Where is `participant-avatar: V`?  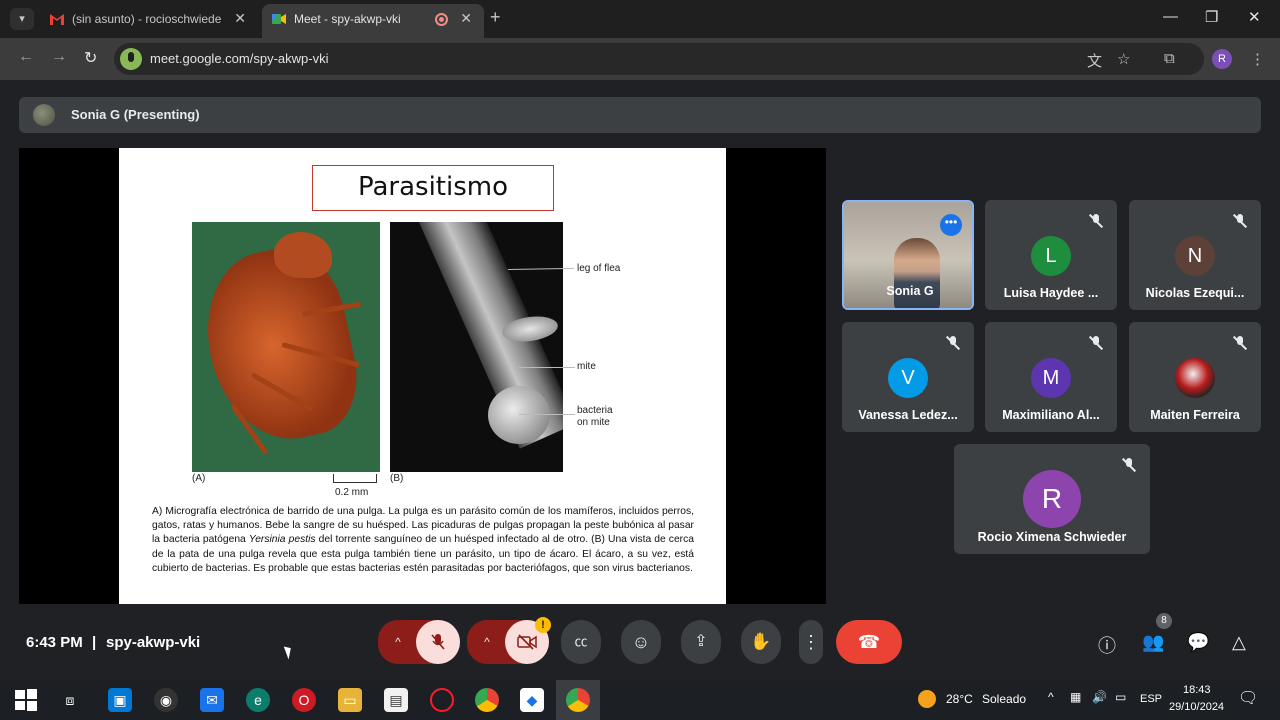 participant-avatar: V is located at coordinates (908, 378).